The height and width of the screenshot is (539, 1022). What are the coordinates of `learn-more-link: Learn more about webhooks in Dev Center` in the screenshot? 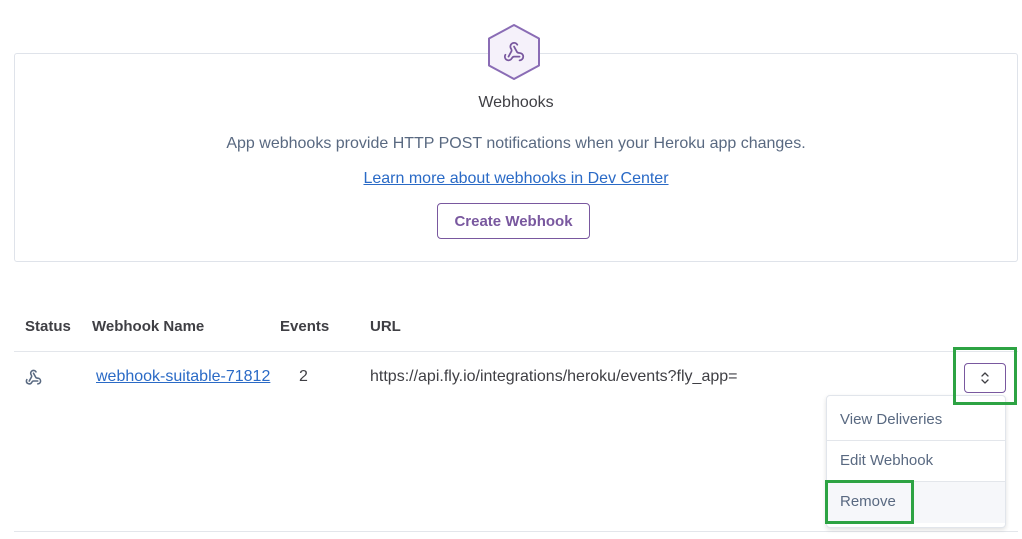 It's located at (515, 178).